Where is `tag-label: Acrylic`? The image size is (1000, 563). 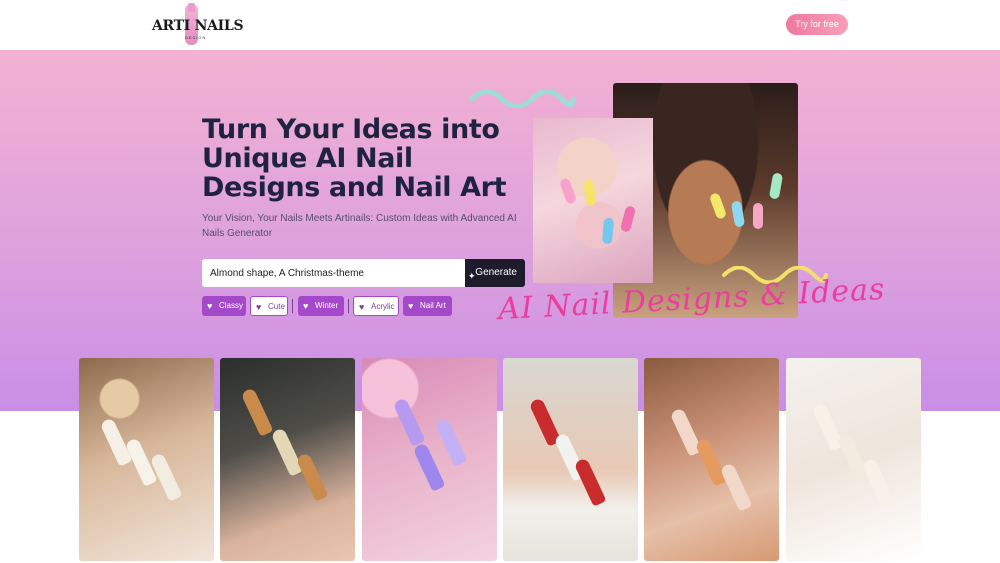 tag-label: Acrylic is located at coordinates (383, 306).